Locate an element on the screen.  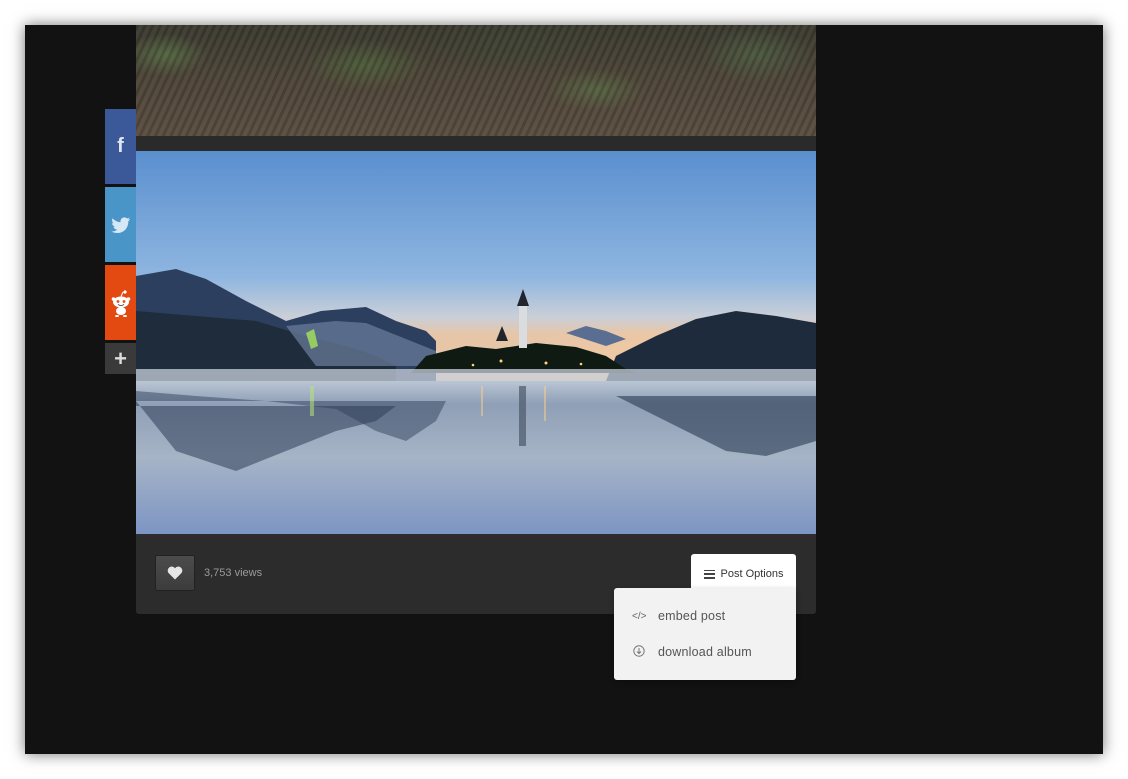
twitter-share-button is located at coordinates (120, 224).